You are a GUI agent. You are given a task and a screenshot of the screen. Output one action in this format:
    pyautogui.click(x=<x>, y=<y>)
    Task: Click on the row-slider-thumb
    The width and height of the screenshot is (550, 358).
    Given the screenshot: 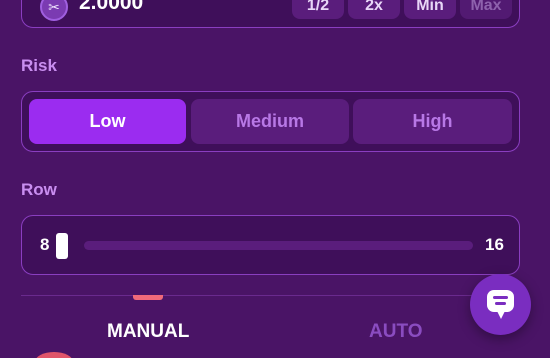 What is the action you would take?
    pyautogui.click(x=62, y=246)
    